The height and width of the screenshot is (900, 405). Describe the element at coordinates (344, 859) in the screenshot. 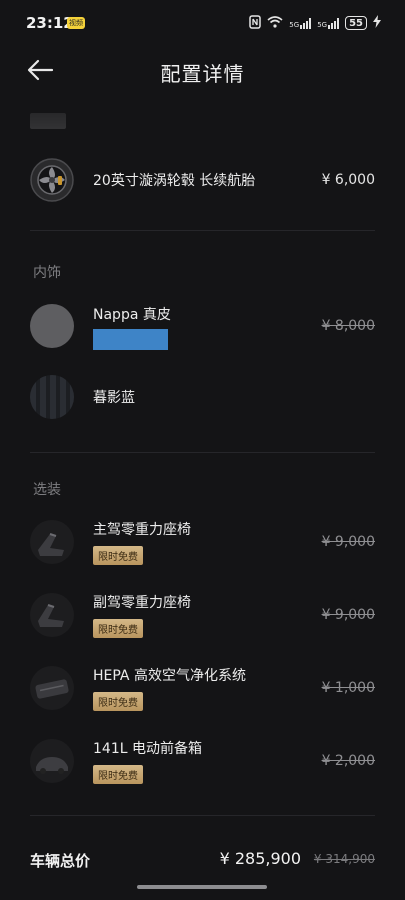

I see `total-original-price: ¥ 314,900` at that location.